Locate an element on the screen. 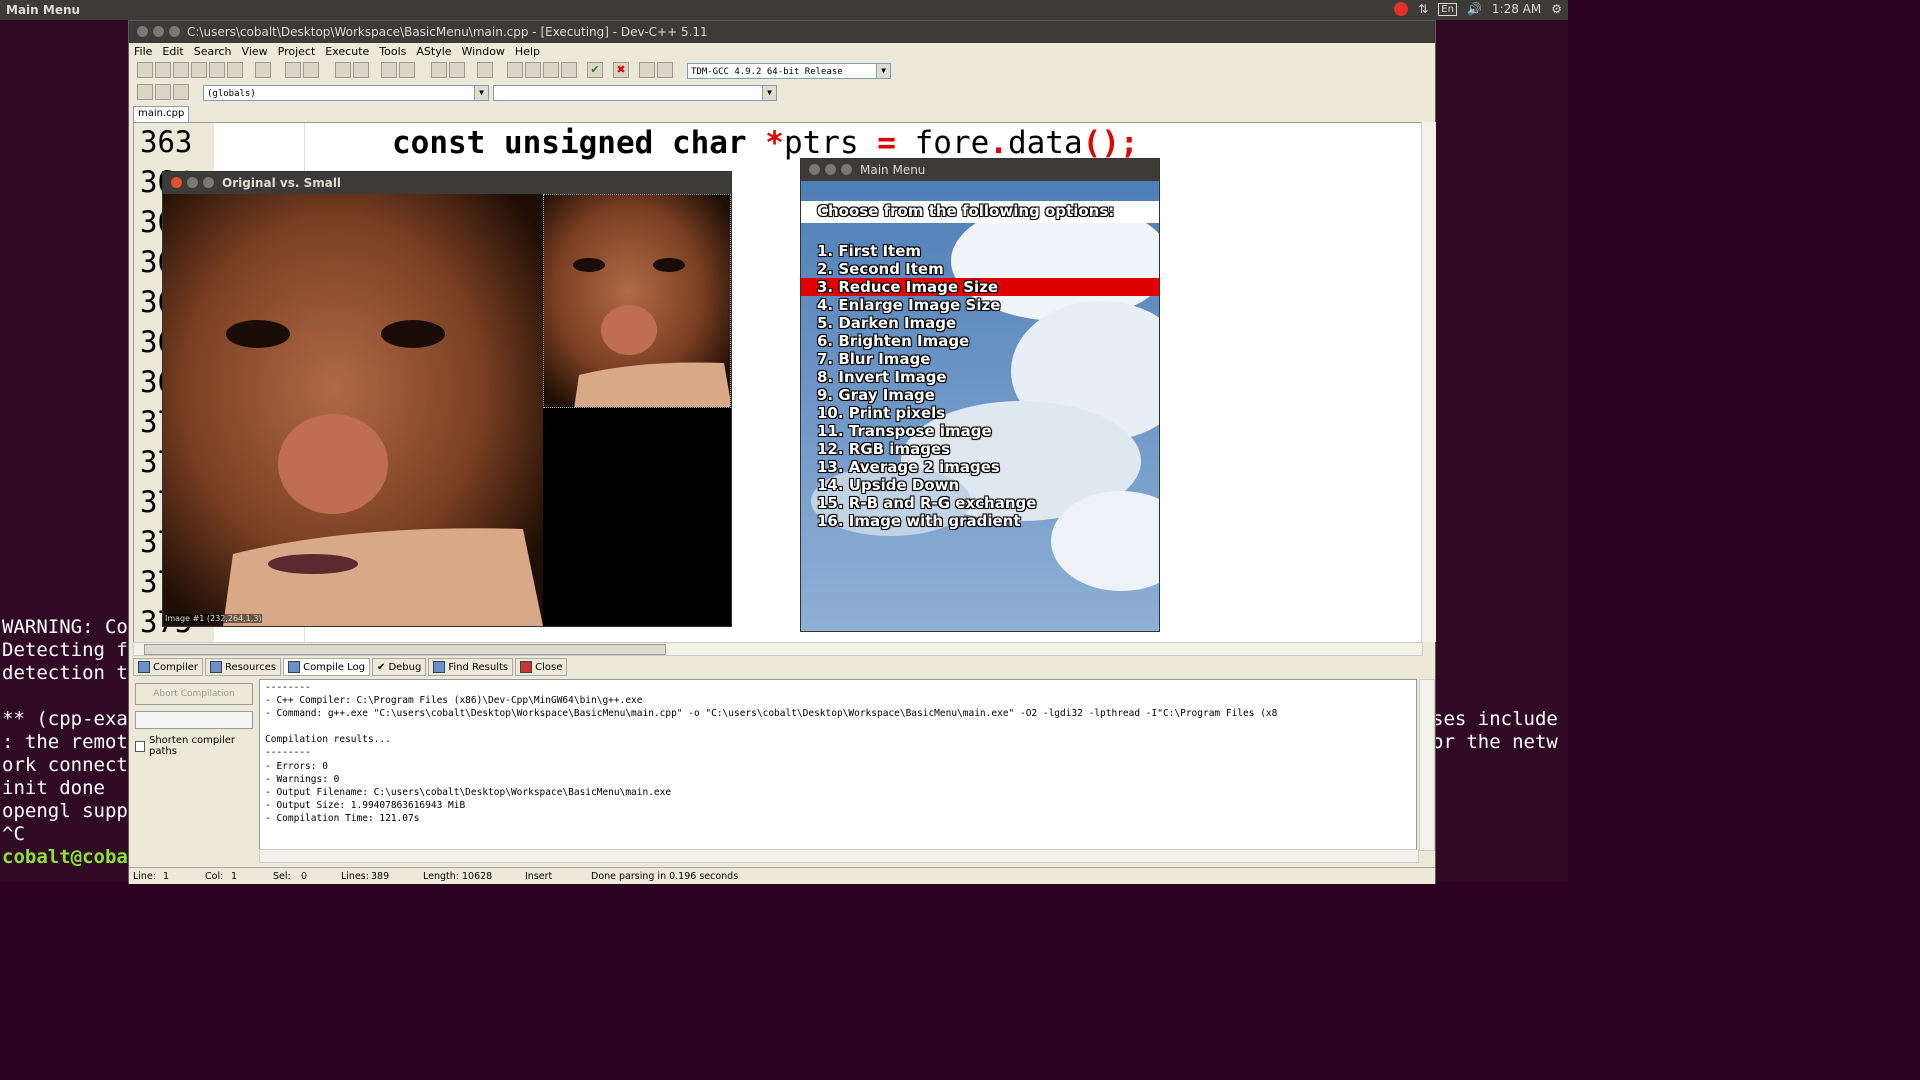 This screenshot has width=1920, height=1080. menu-item-rgb-images: 12. RGB images is located at coordinates (883, 449).